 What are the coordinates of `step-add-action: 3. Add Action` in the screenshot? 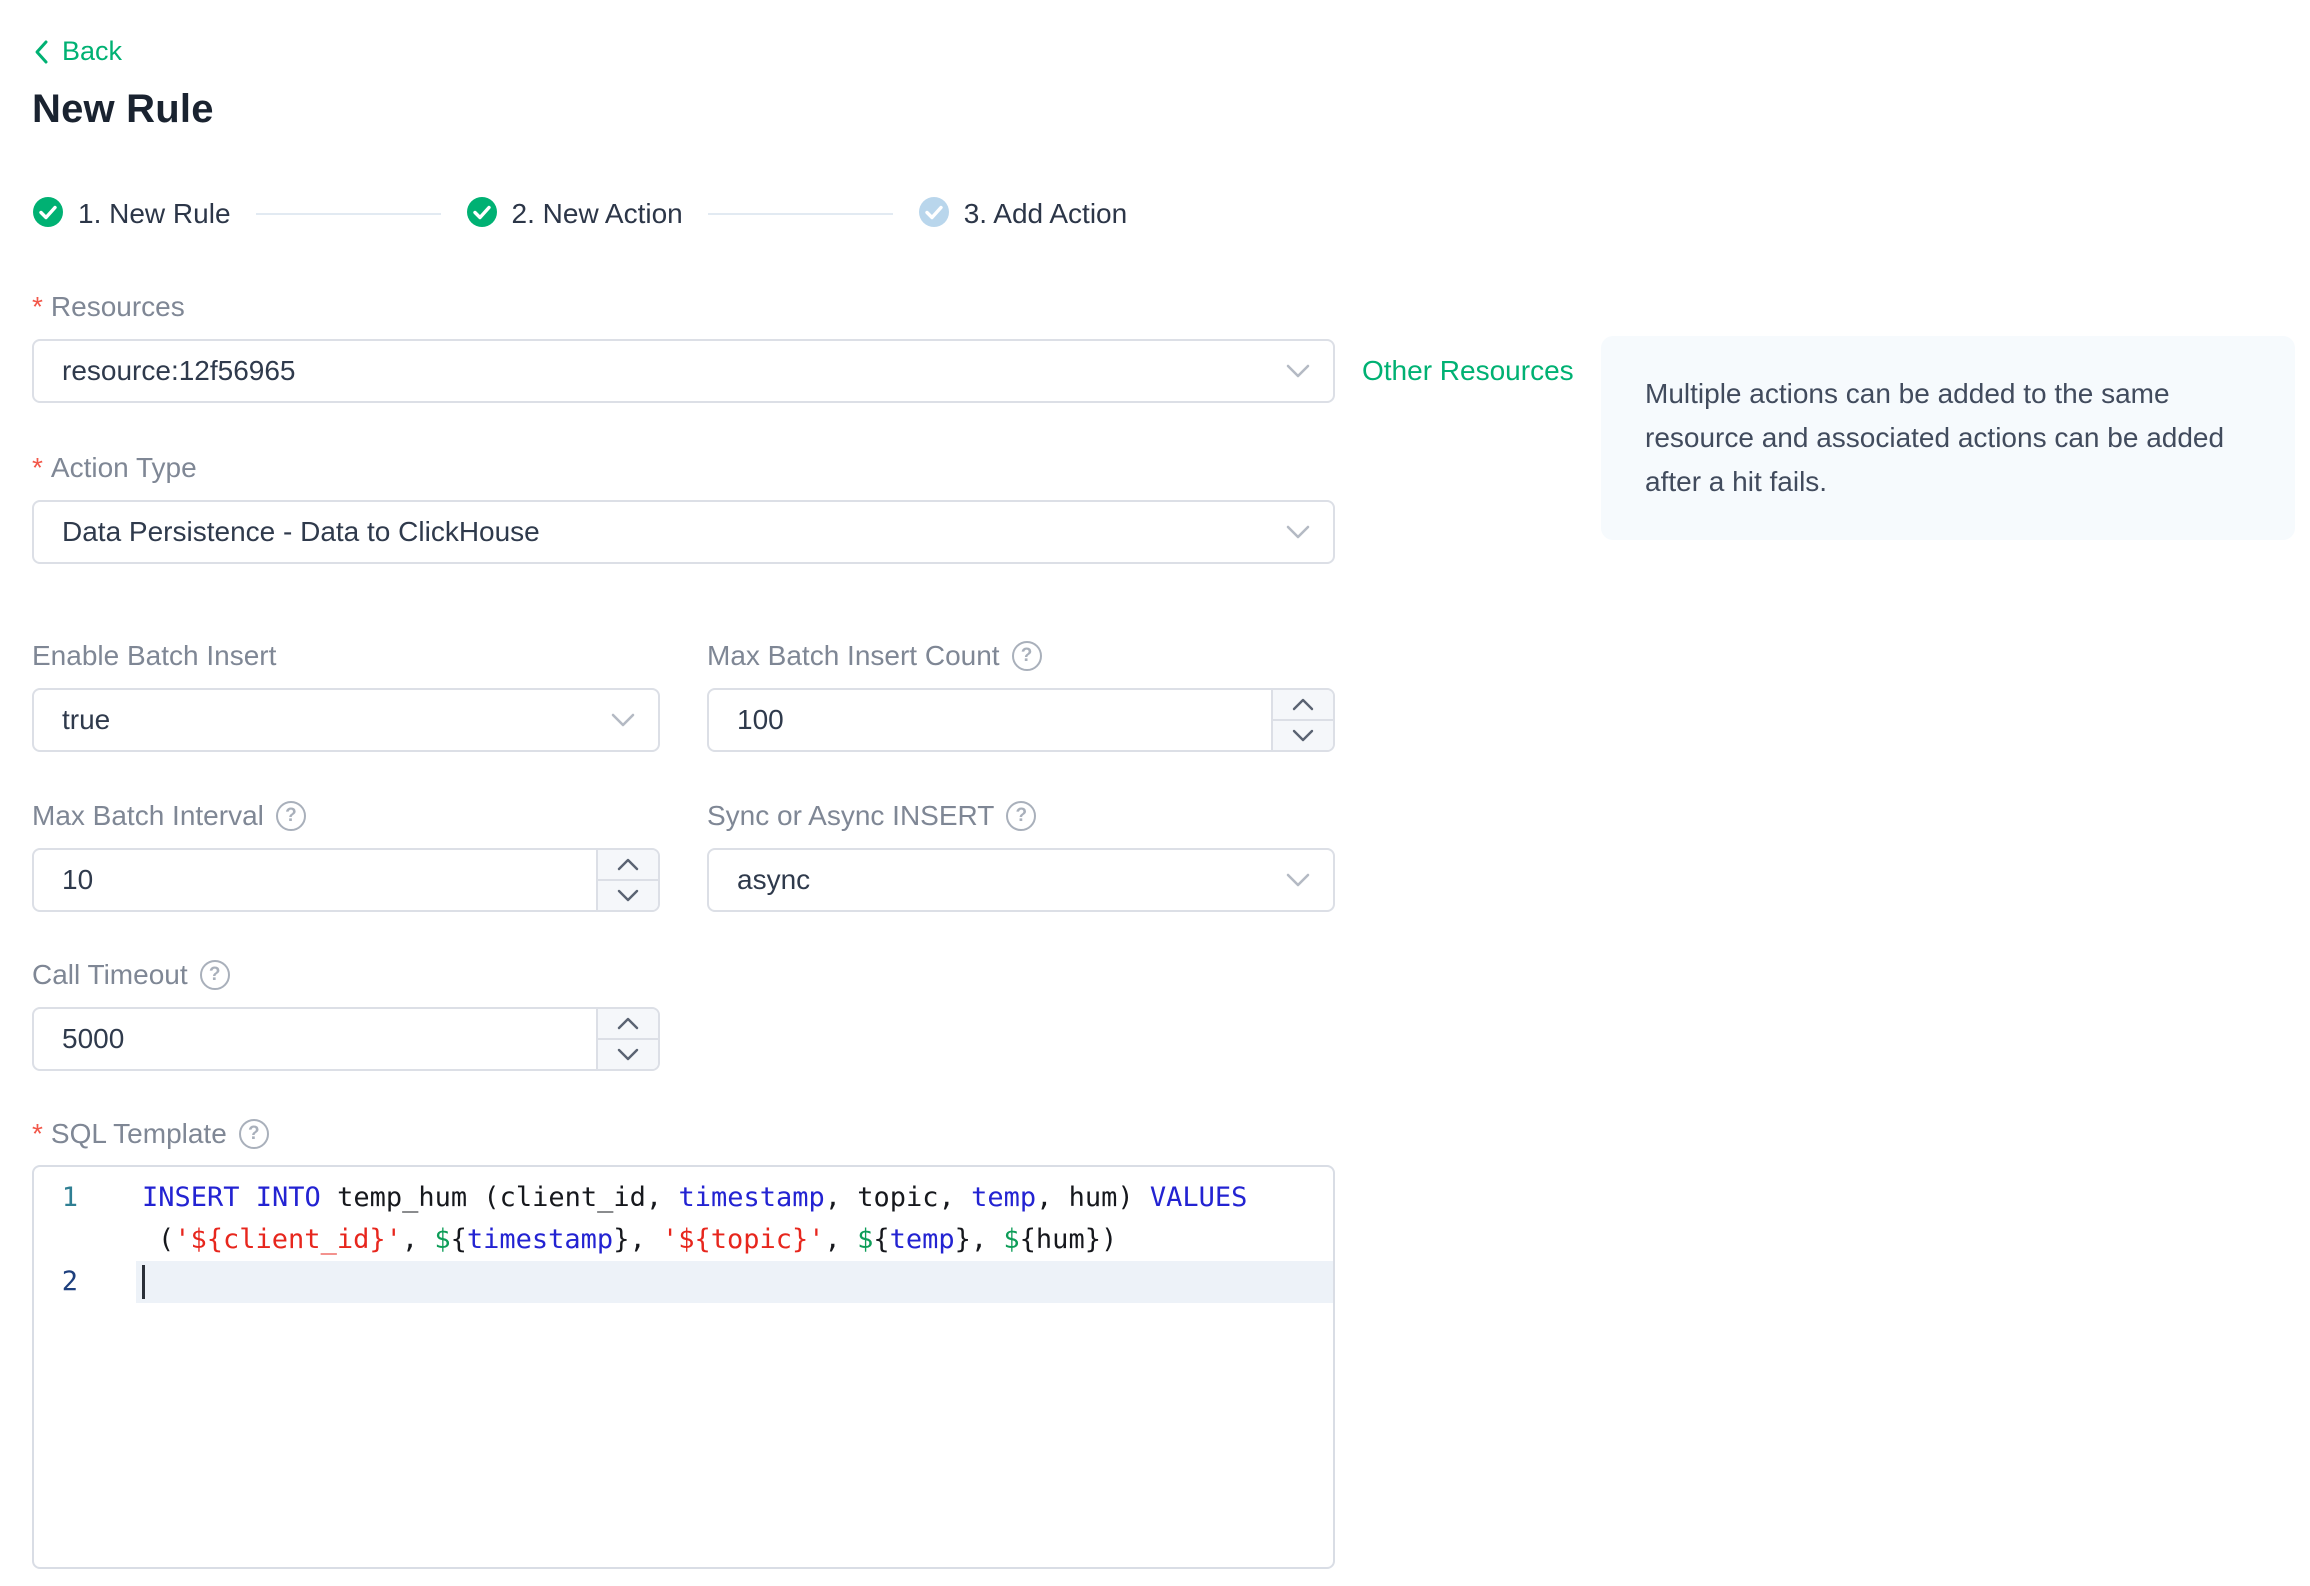 It's located at (1022, 214).